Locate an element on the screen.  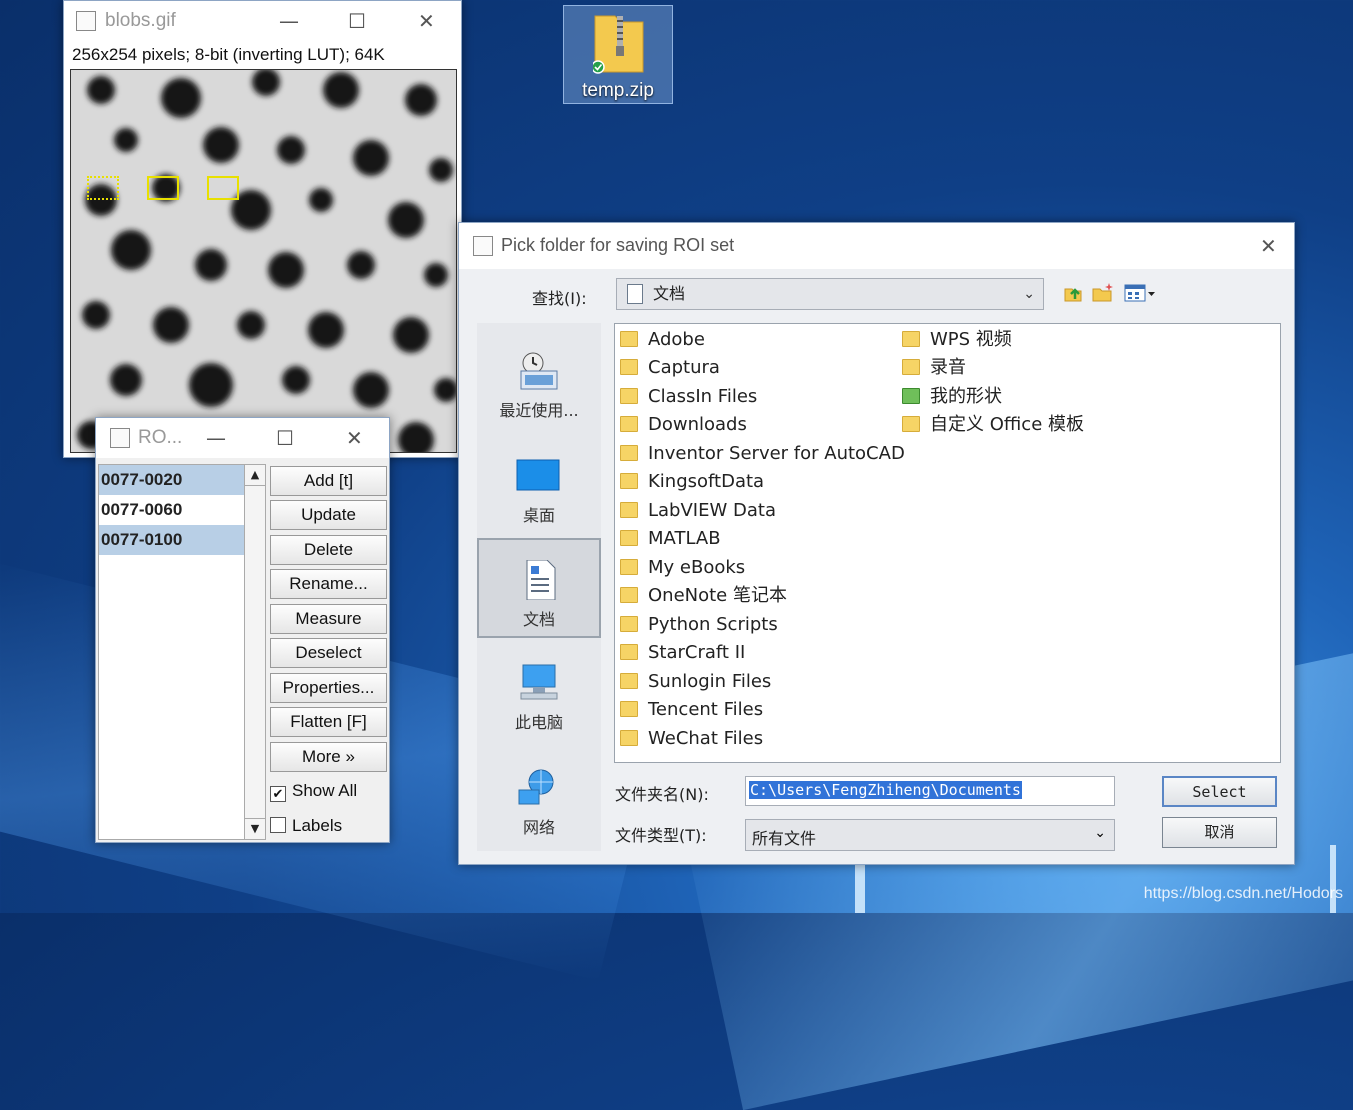
folder-item: My eBooks is located at coordinates (680, 568).